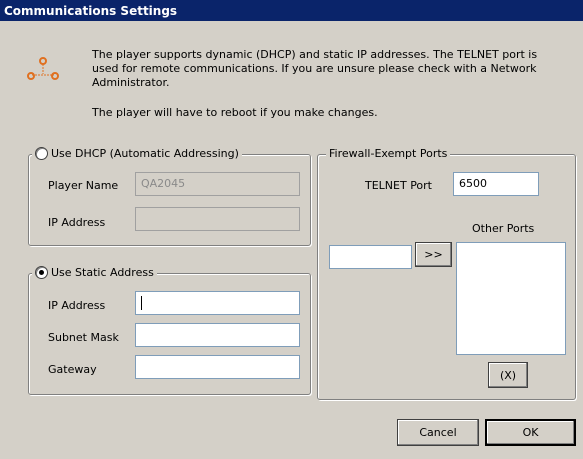 This screenshot has height=459, width=583. What do you see at coordinates (433, 254) in the screenshot?
I see `add-port-button: >>` at bounding box center [433, 254].